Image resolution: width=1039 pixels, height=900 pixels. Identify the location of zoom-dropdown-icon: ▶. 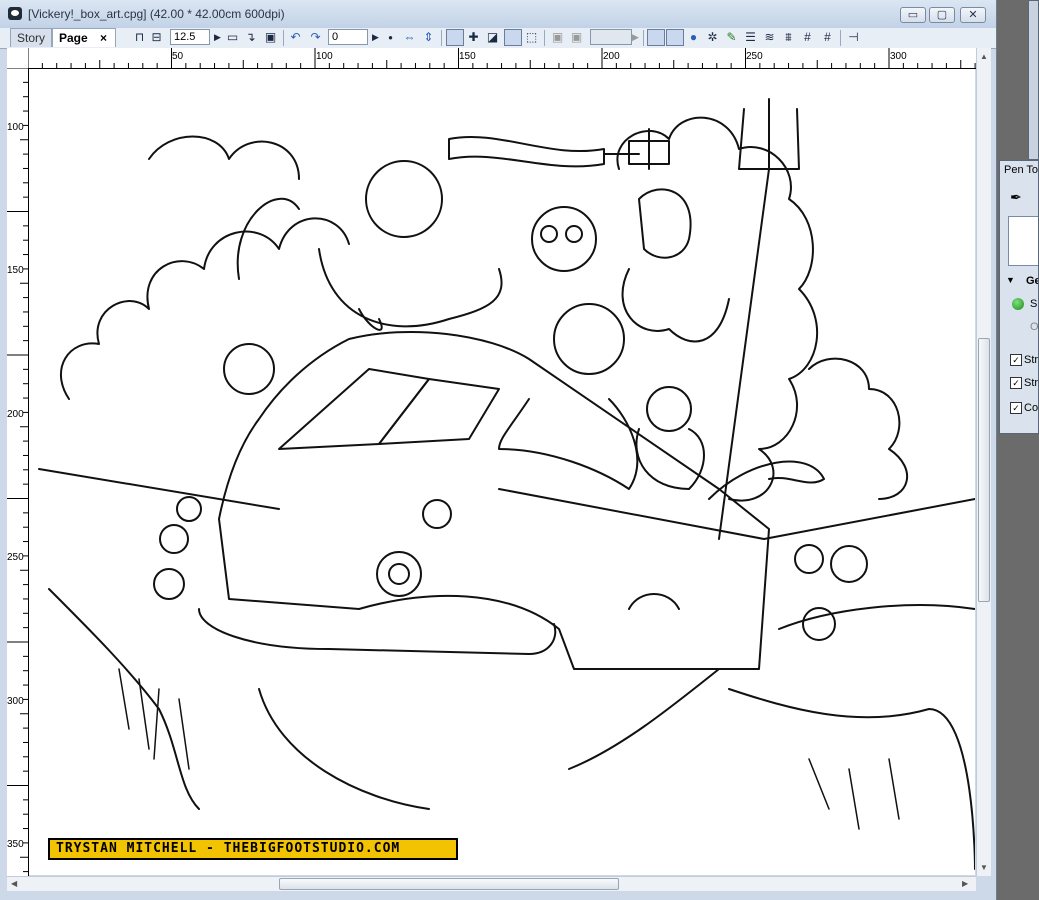
(217, 37).